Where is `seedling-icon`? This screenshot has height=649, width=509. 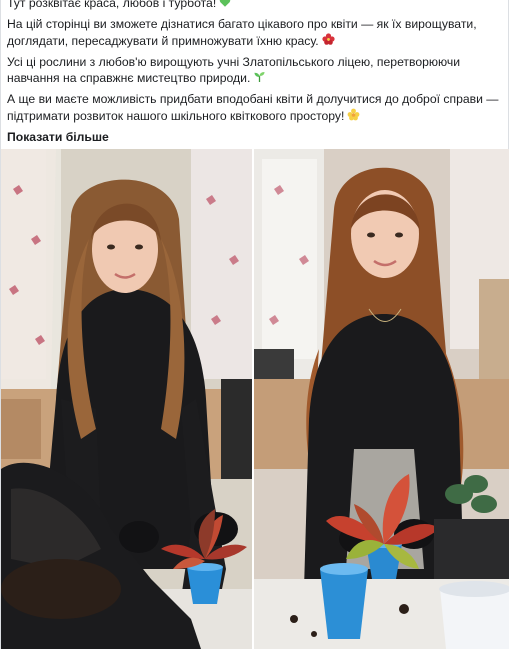
seedling-icon is located at coordinates (259, 79).